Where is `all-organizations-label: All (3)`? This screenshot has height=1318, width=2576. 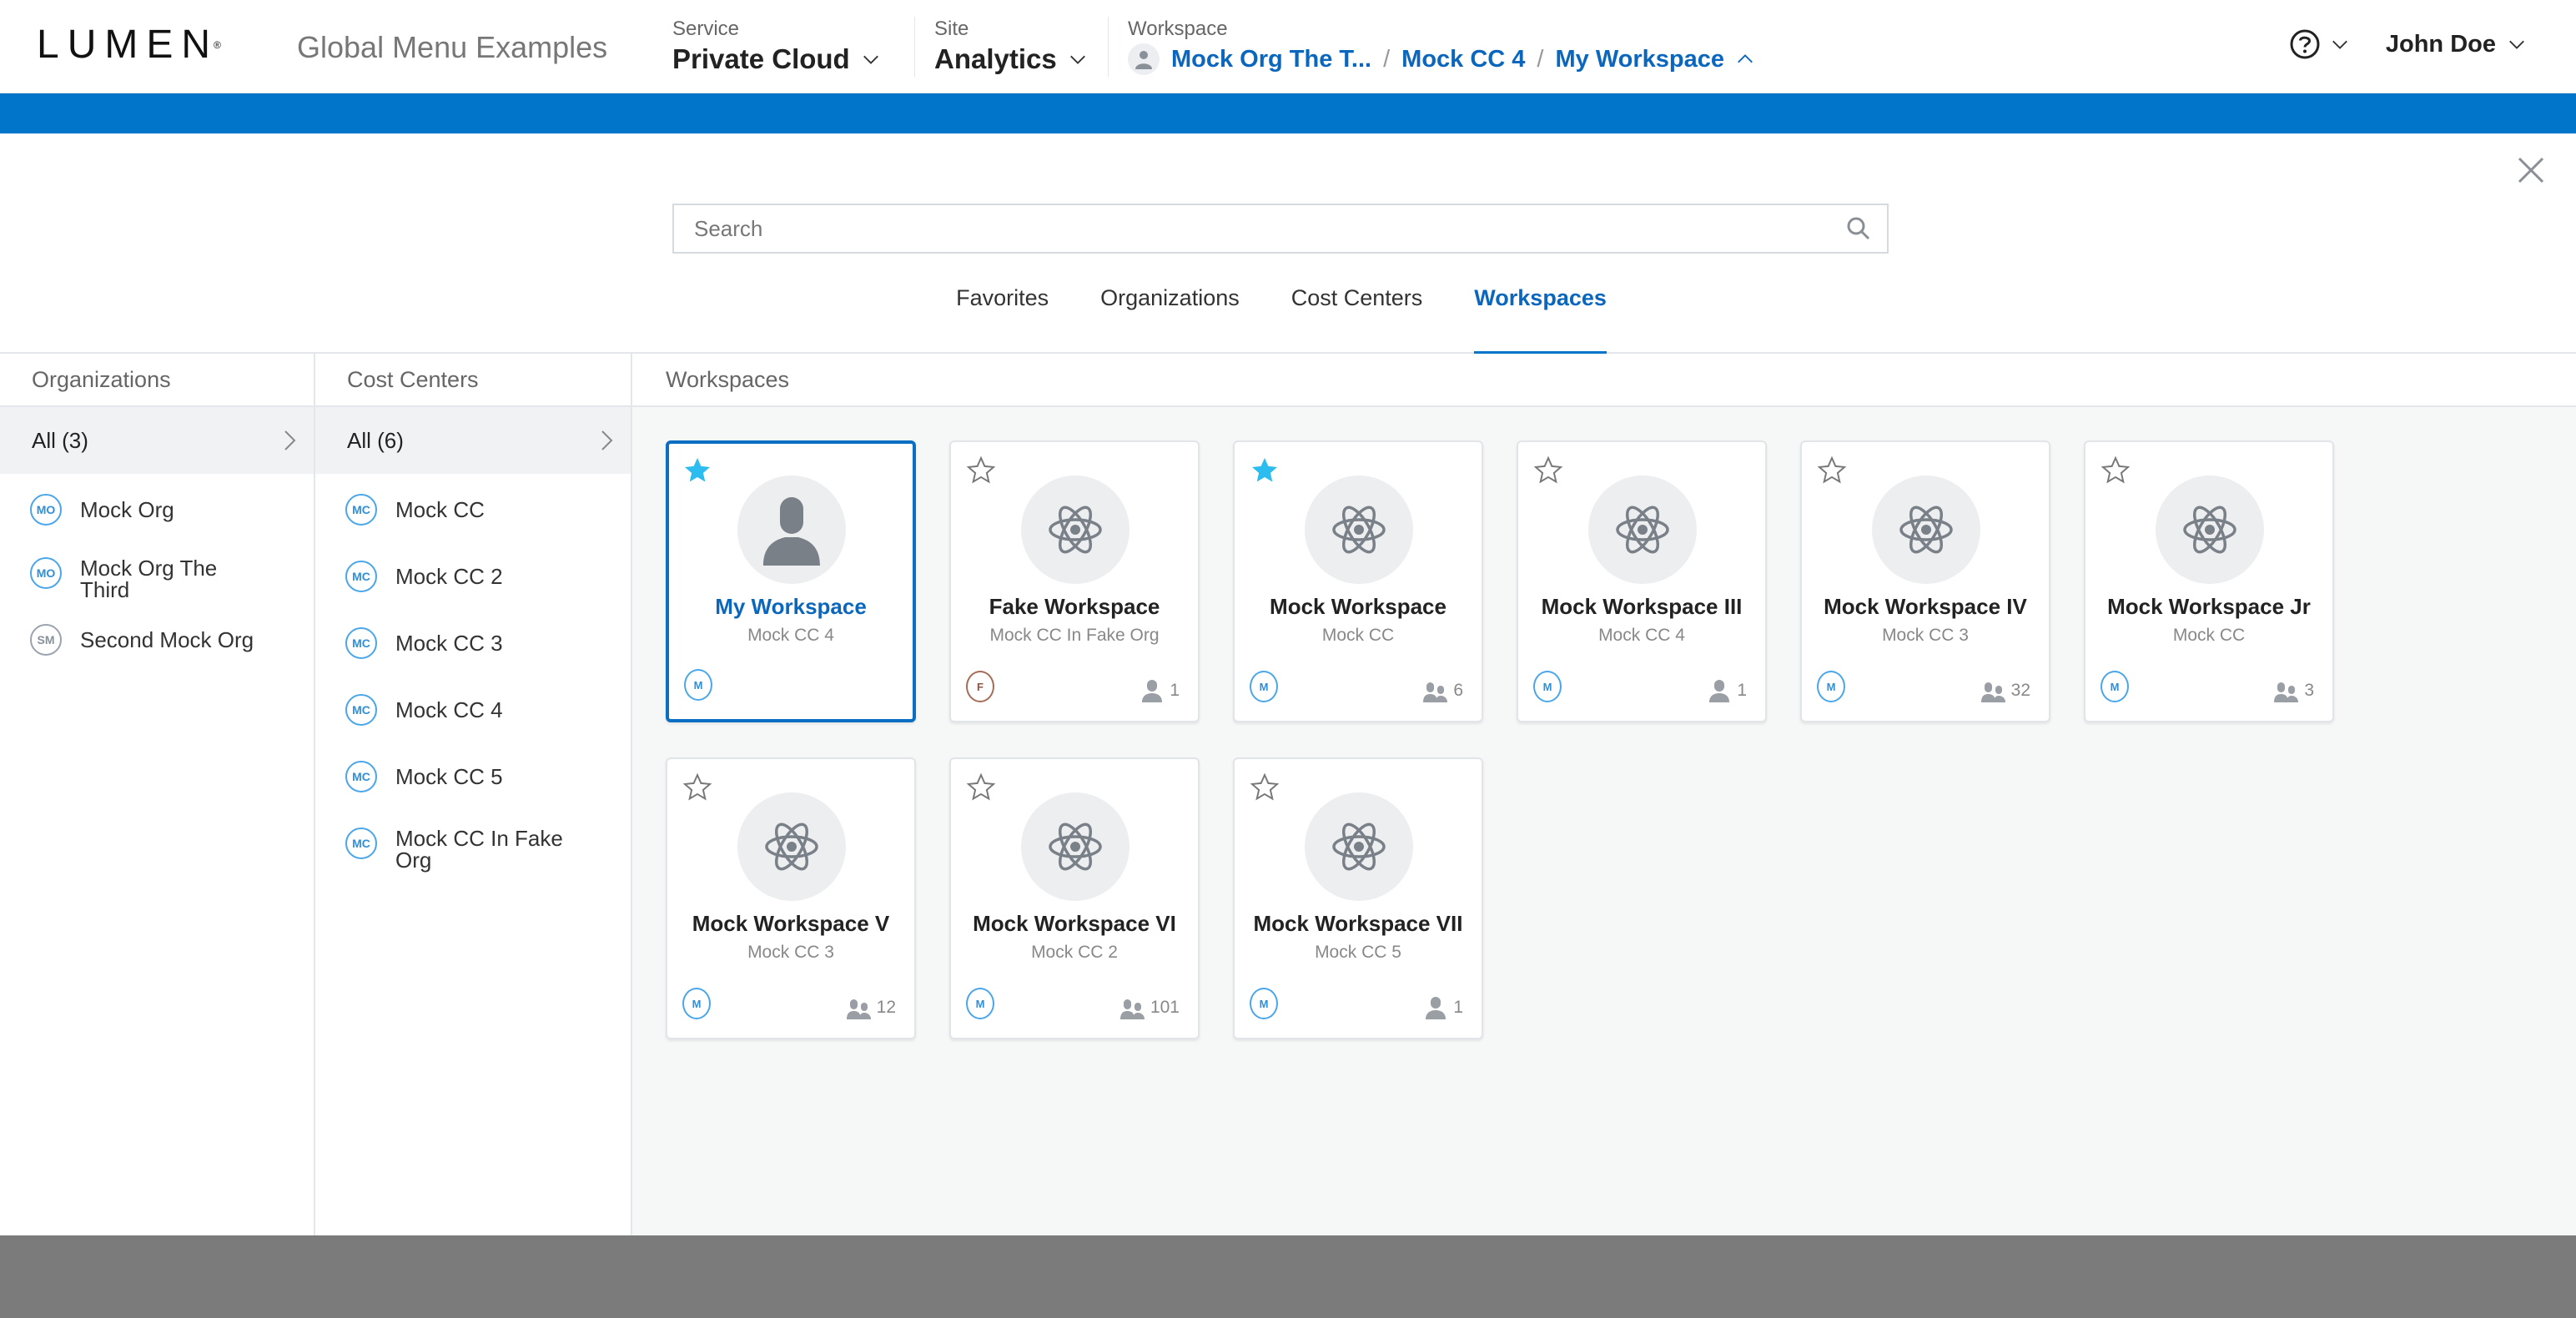
all-organizations-label: All (3) is located at coordinates (60, 440).